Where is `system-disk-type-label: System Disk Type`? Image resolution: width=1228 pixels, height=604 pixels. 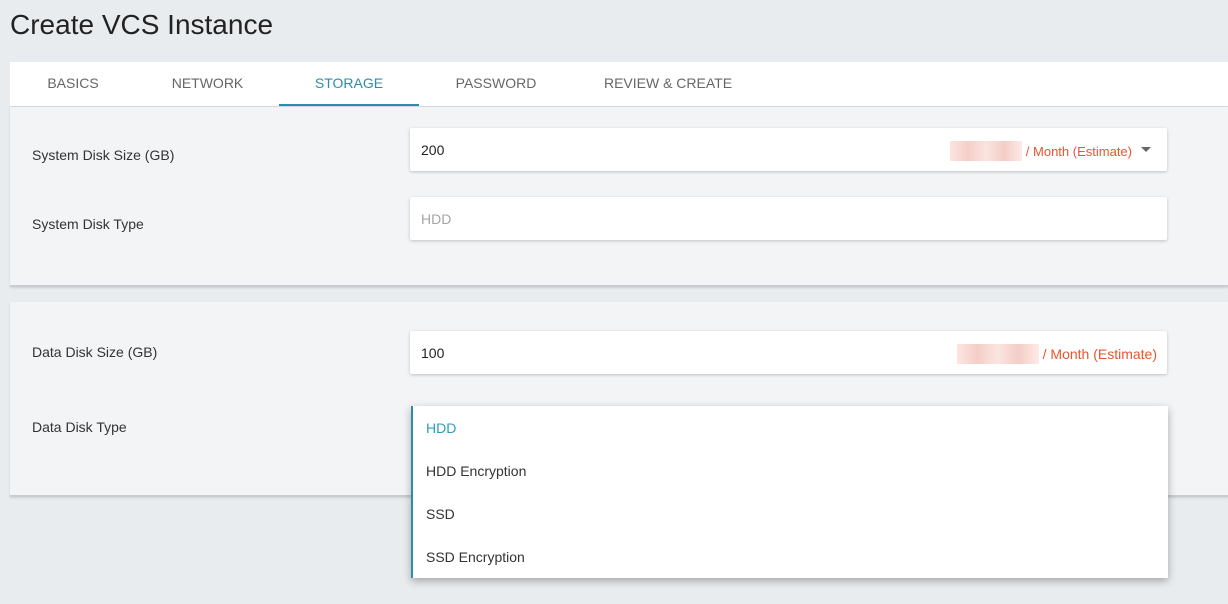
system-disk-type-label: System Disk Type is located at coordinates (88, 224).